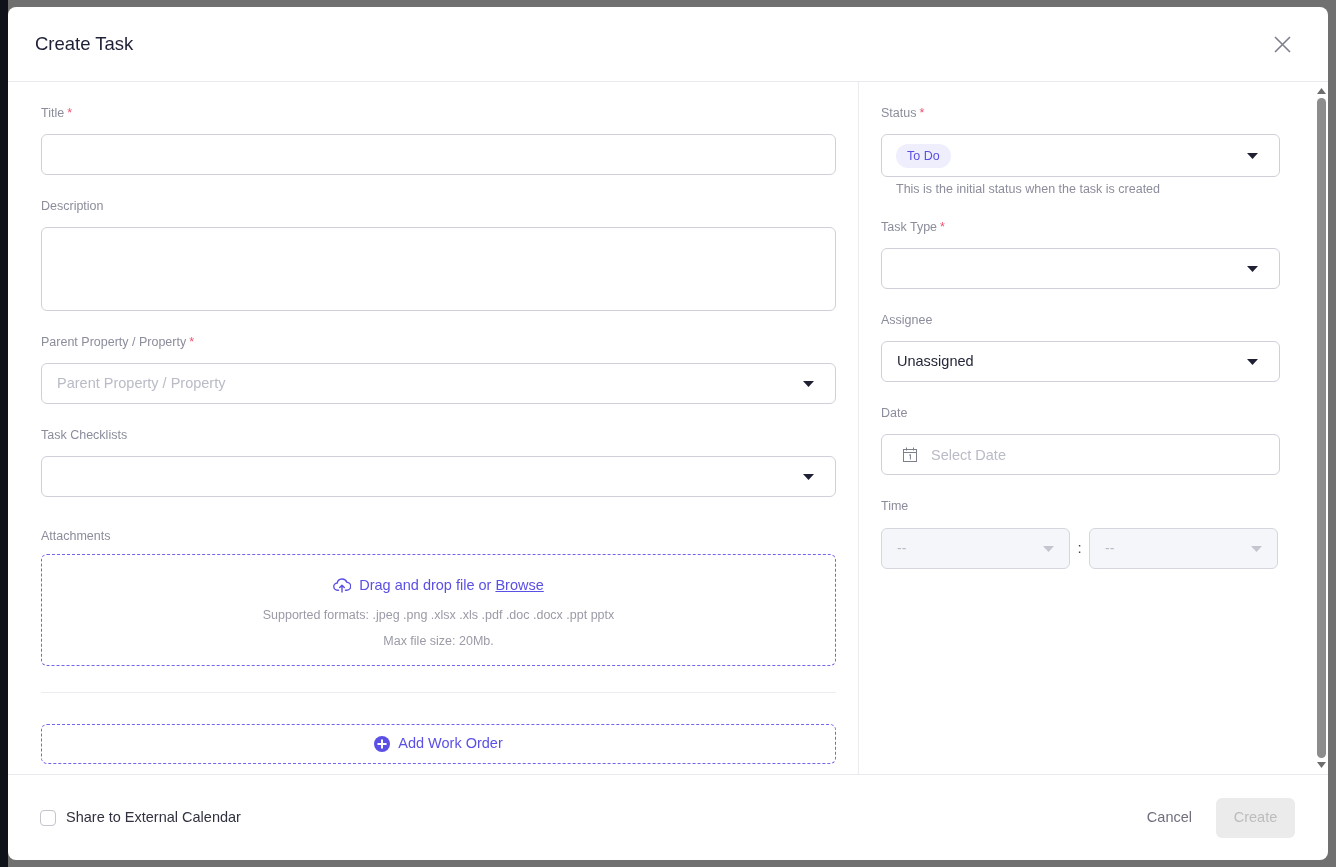 This screenshot has width=1336, height=867. I want to click on field-label: Time, so click(895, 506).